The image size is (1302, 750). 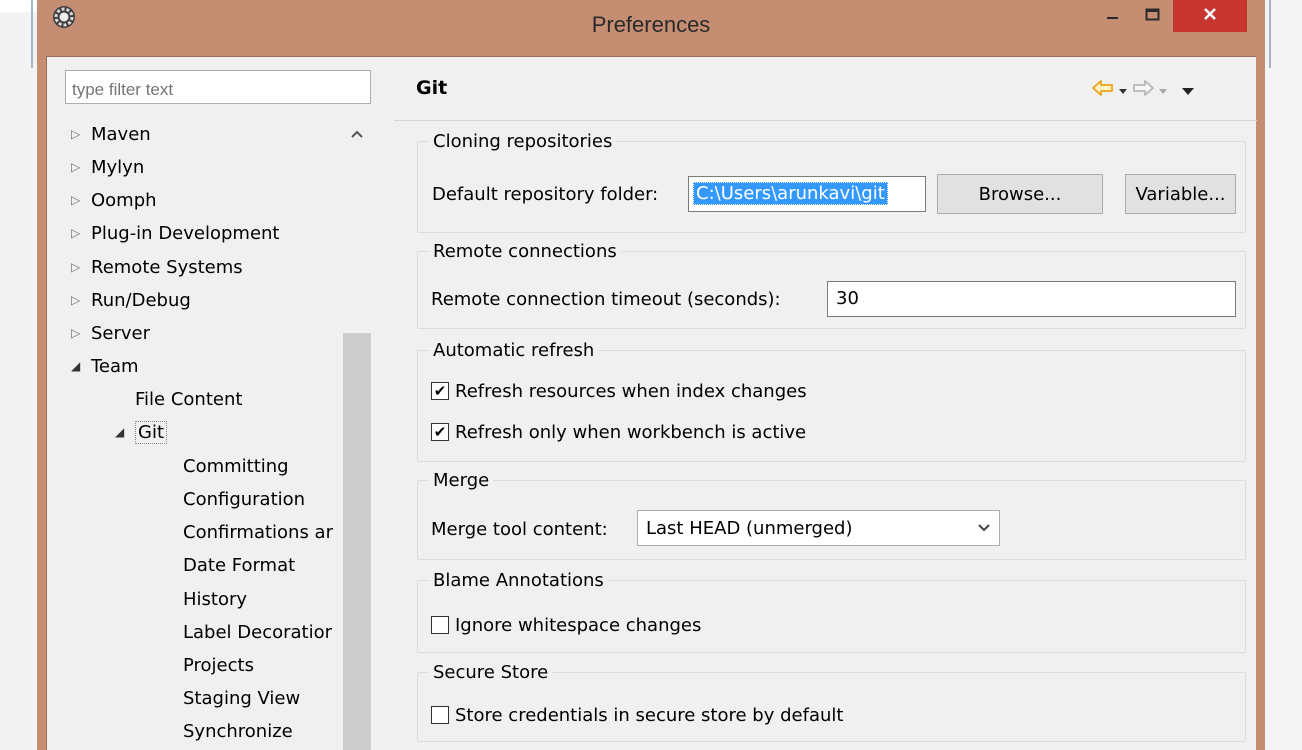 I want to click on close-icon, so click(x=1210, y=16).